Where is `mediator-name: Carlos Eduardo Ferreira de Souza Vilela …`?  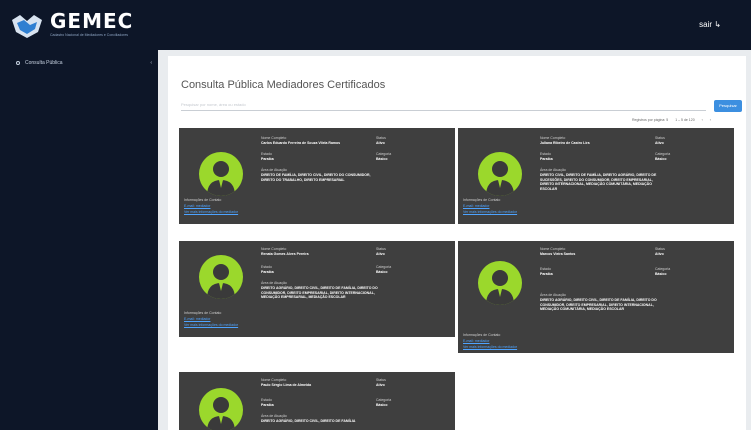 mediator-name: Carlos Eduardo Ferreira de Souza Vilela … is located at coordinates (301, 143).